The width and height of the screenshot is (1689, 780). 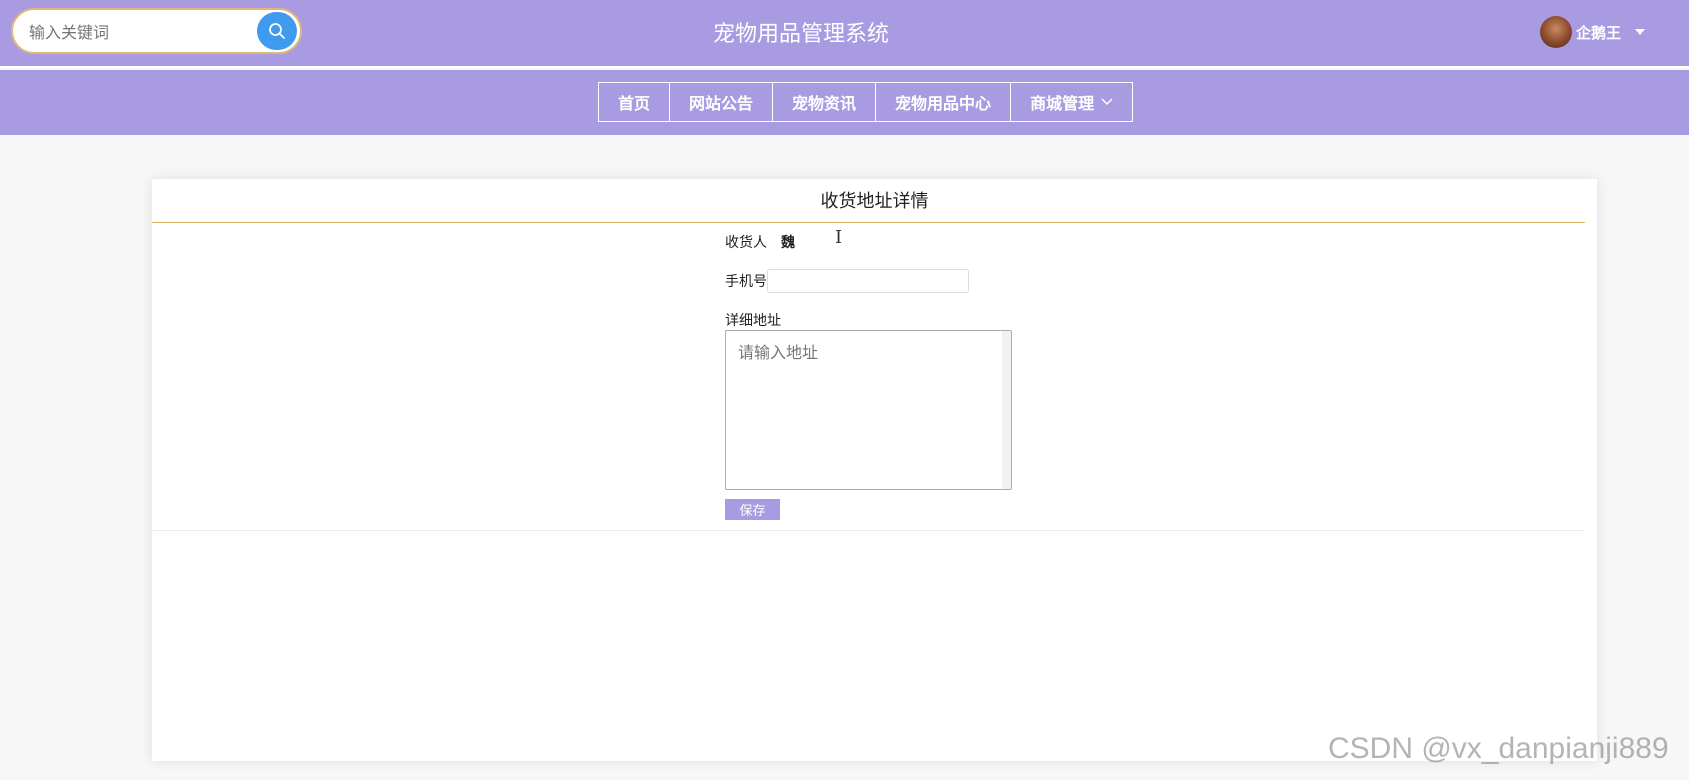 I want to click on title-divider, so click(x=868, y=222).